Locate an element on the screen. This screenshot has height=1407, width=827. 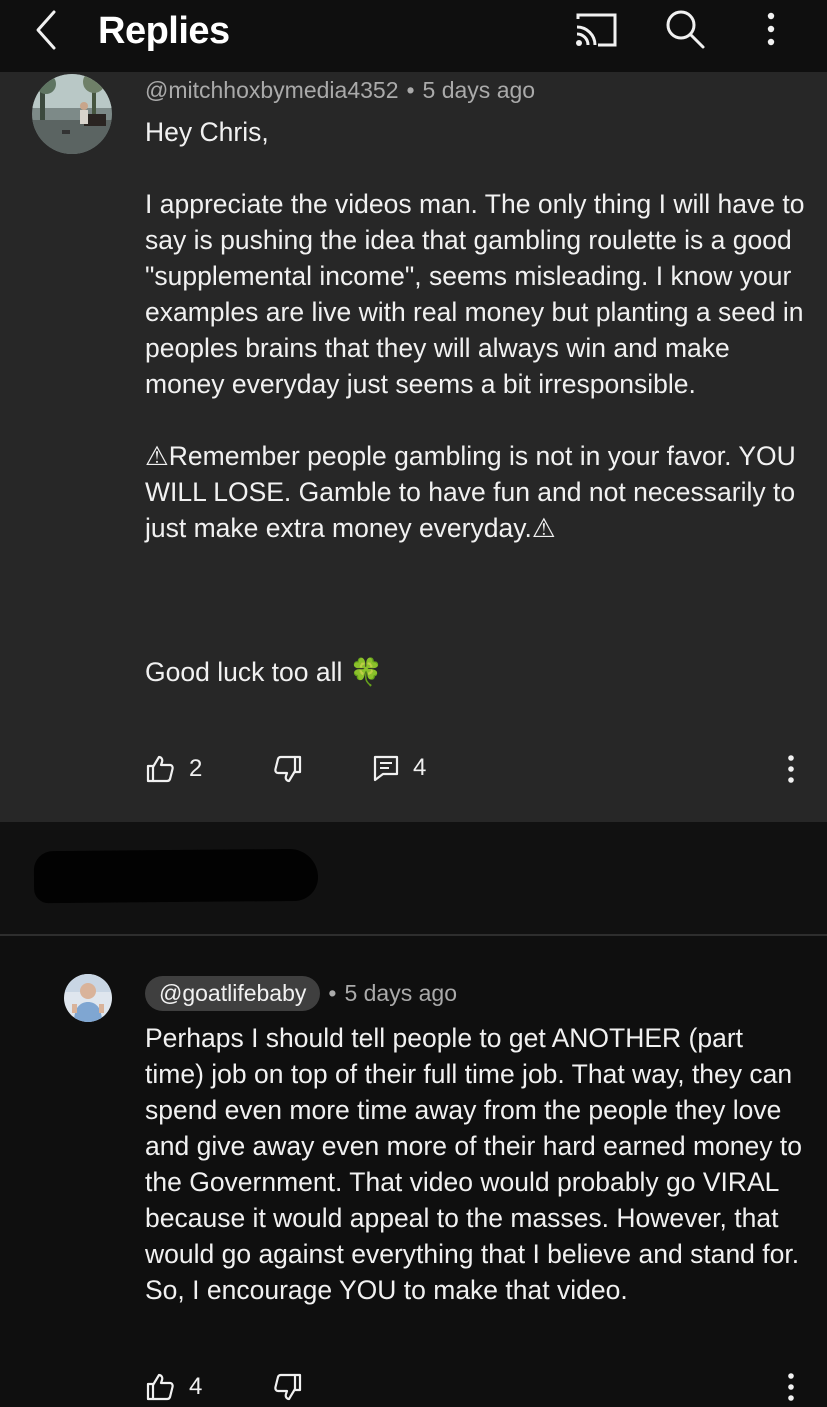
top-bar: Replies is located at coordinates (413, 36).